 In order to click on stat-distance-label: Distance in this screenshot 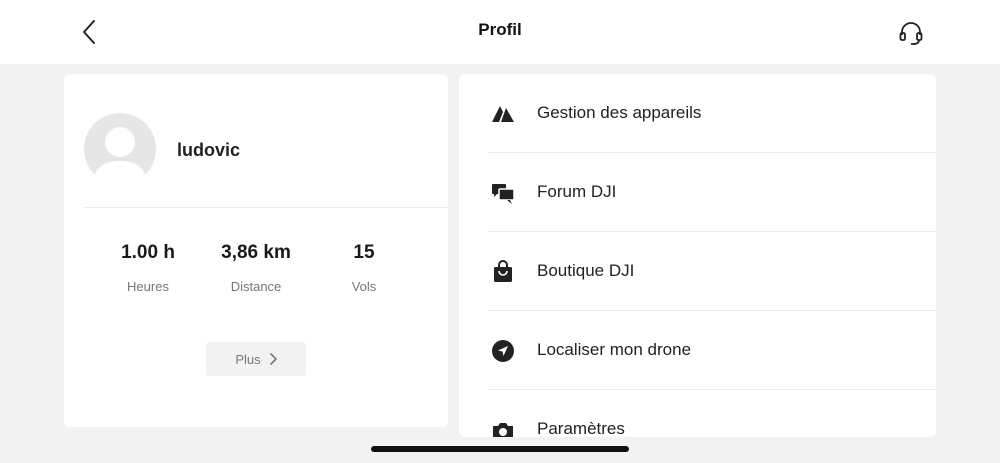, I will do `click(256, 286)`.